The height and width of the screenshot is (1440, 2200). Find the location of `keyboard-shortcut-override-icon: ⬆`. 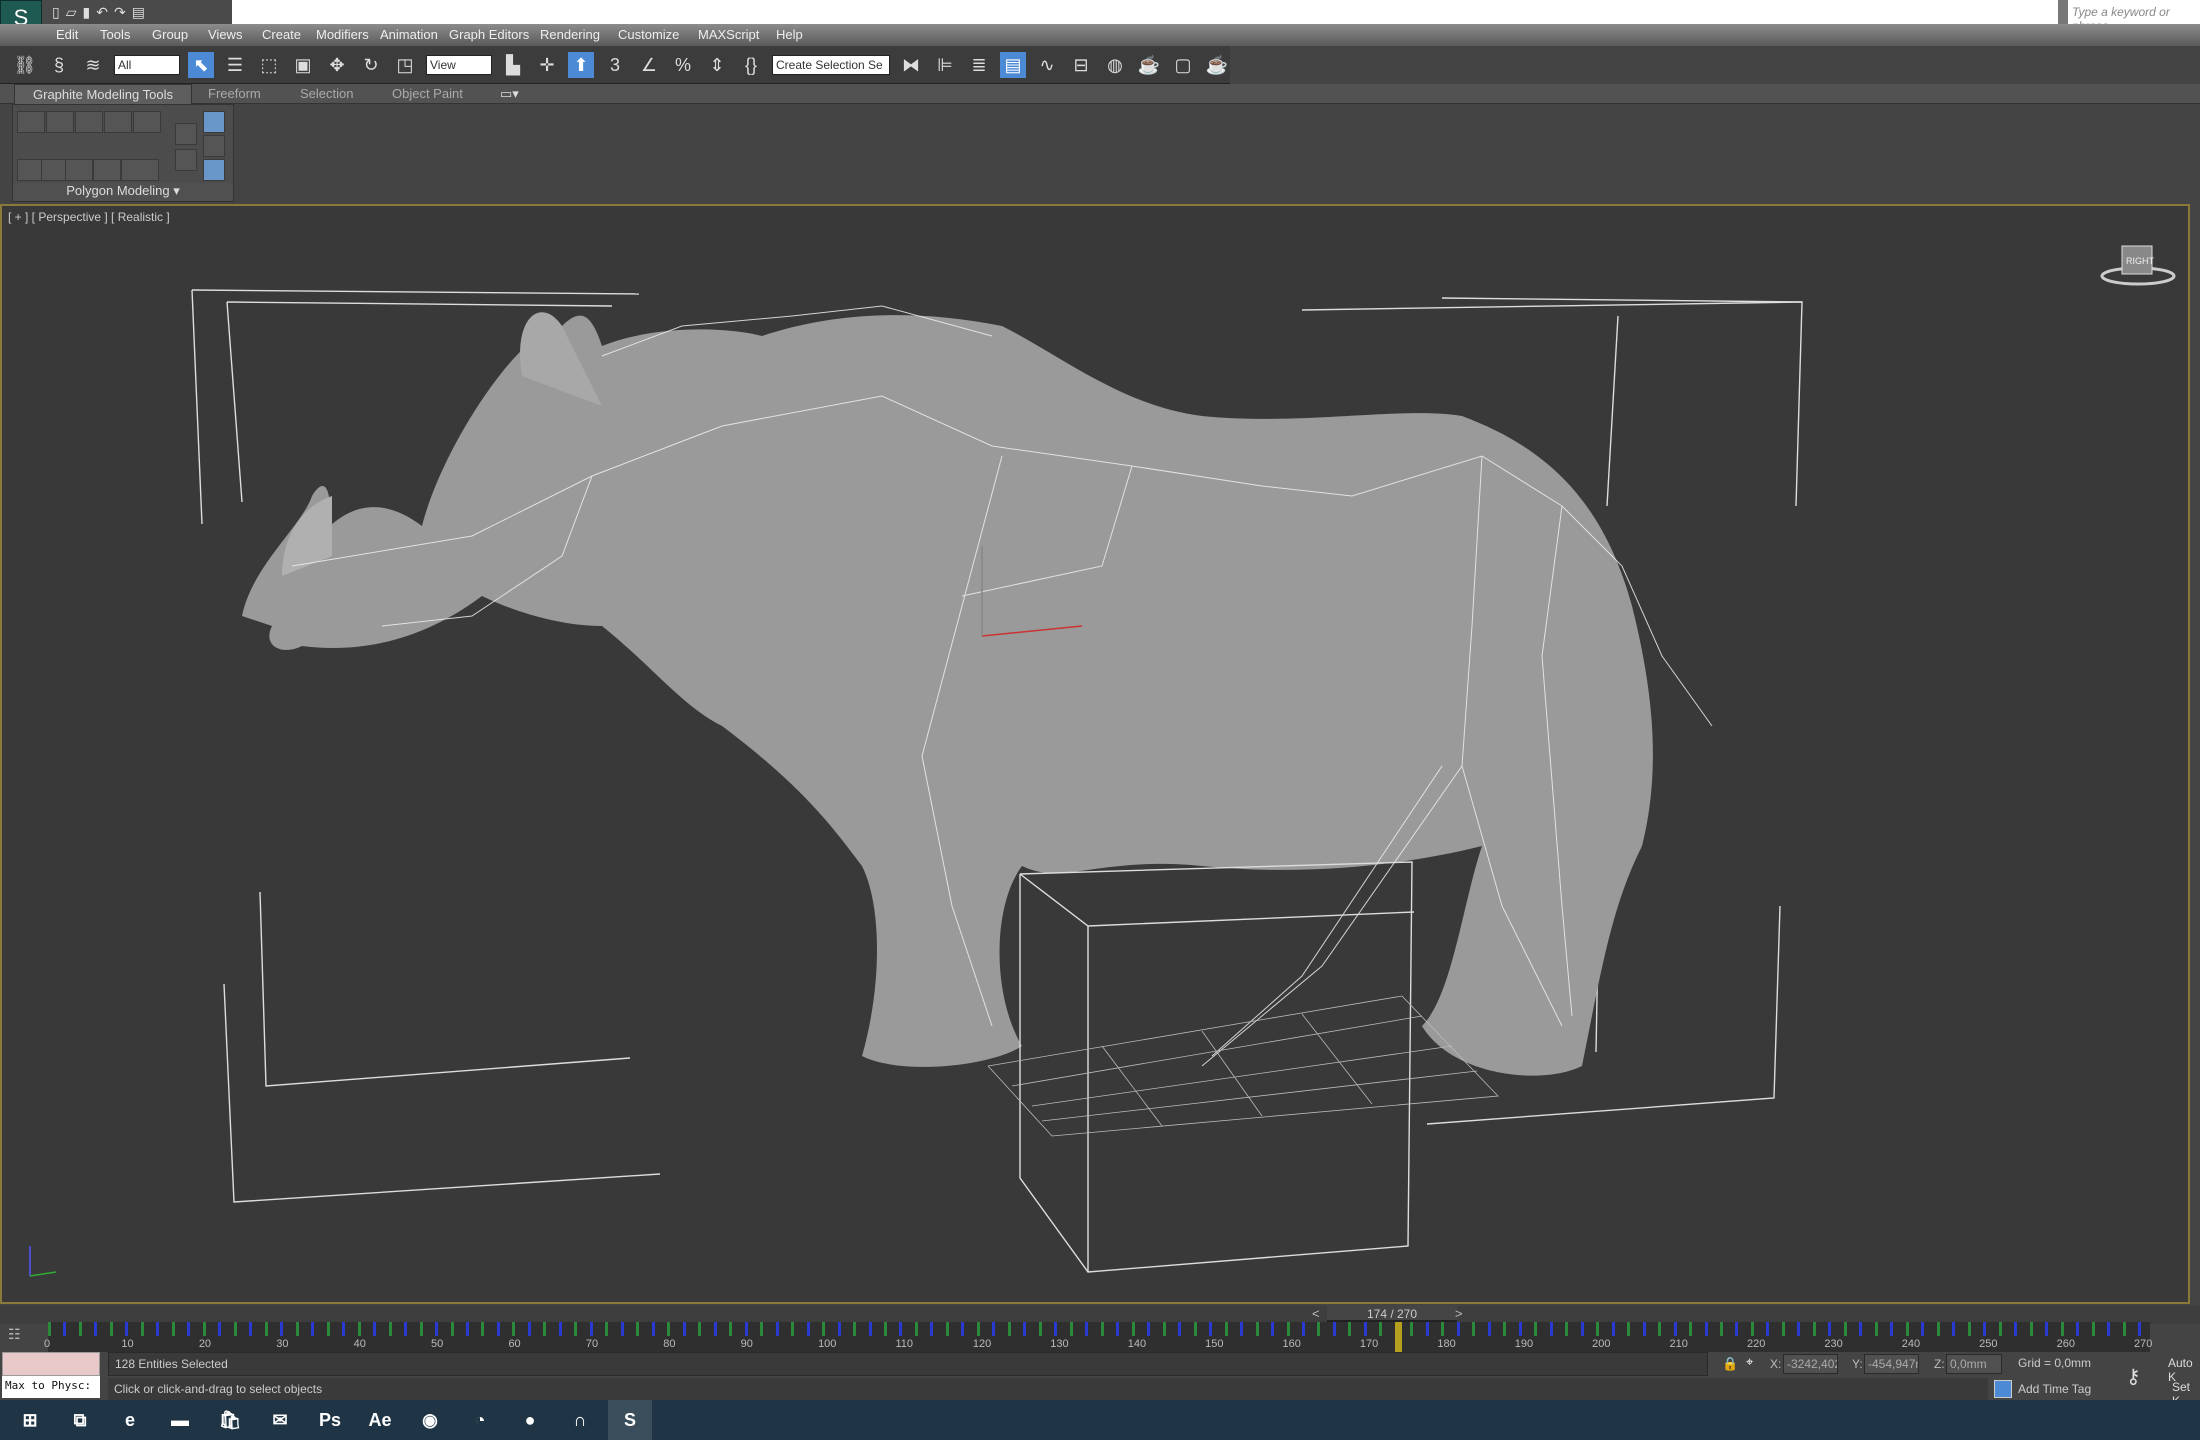

keyboard-shortcut-override-icon: ⬆ is located at coordinates (581, 64).